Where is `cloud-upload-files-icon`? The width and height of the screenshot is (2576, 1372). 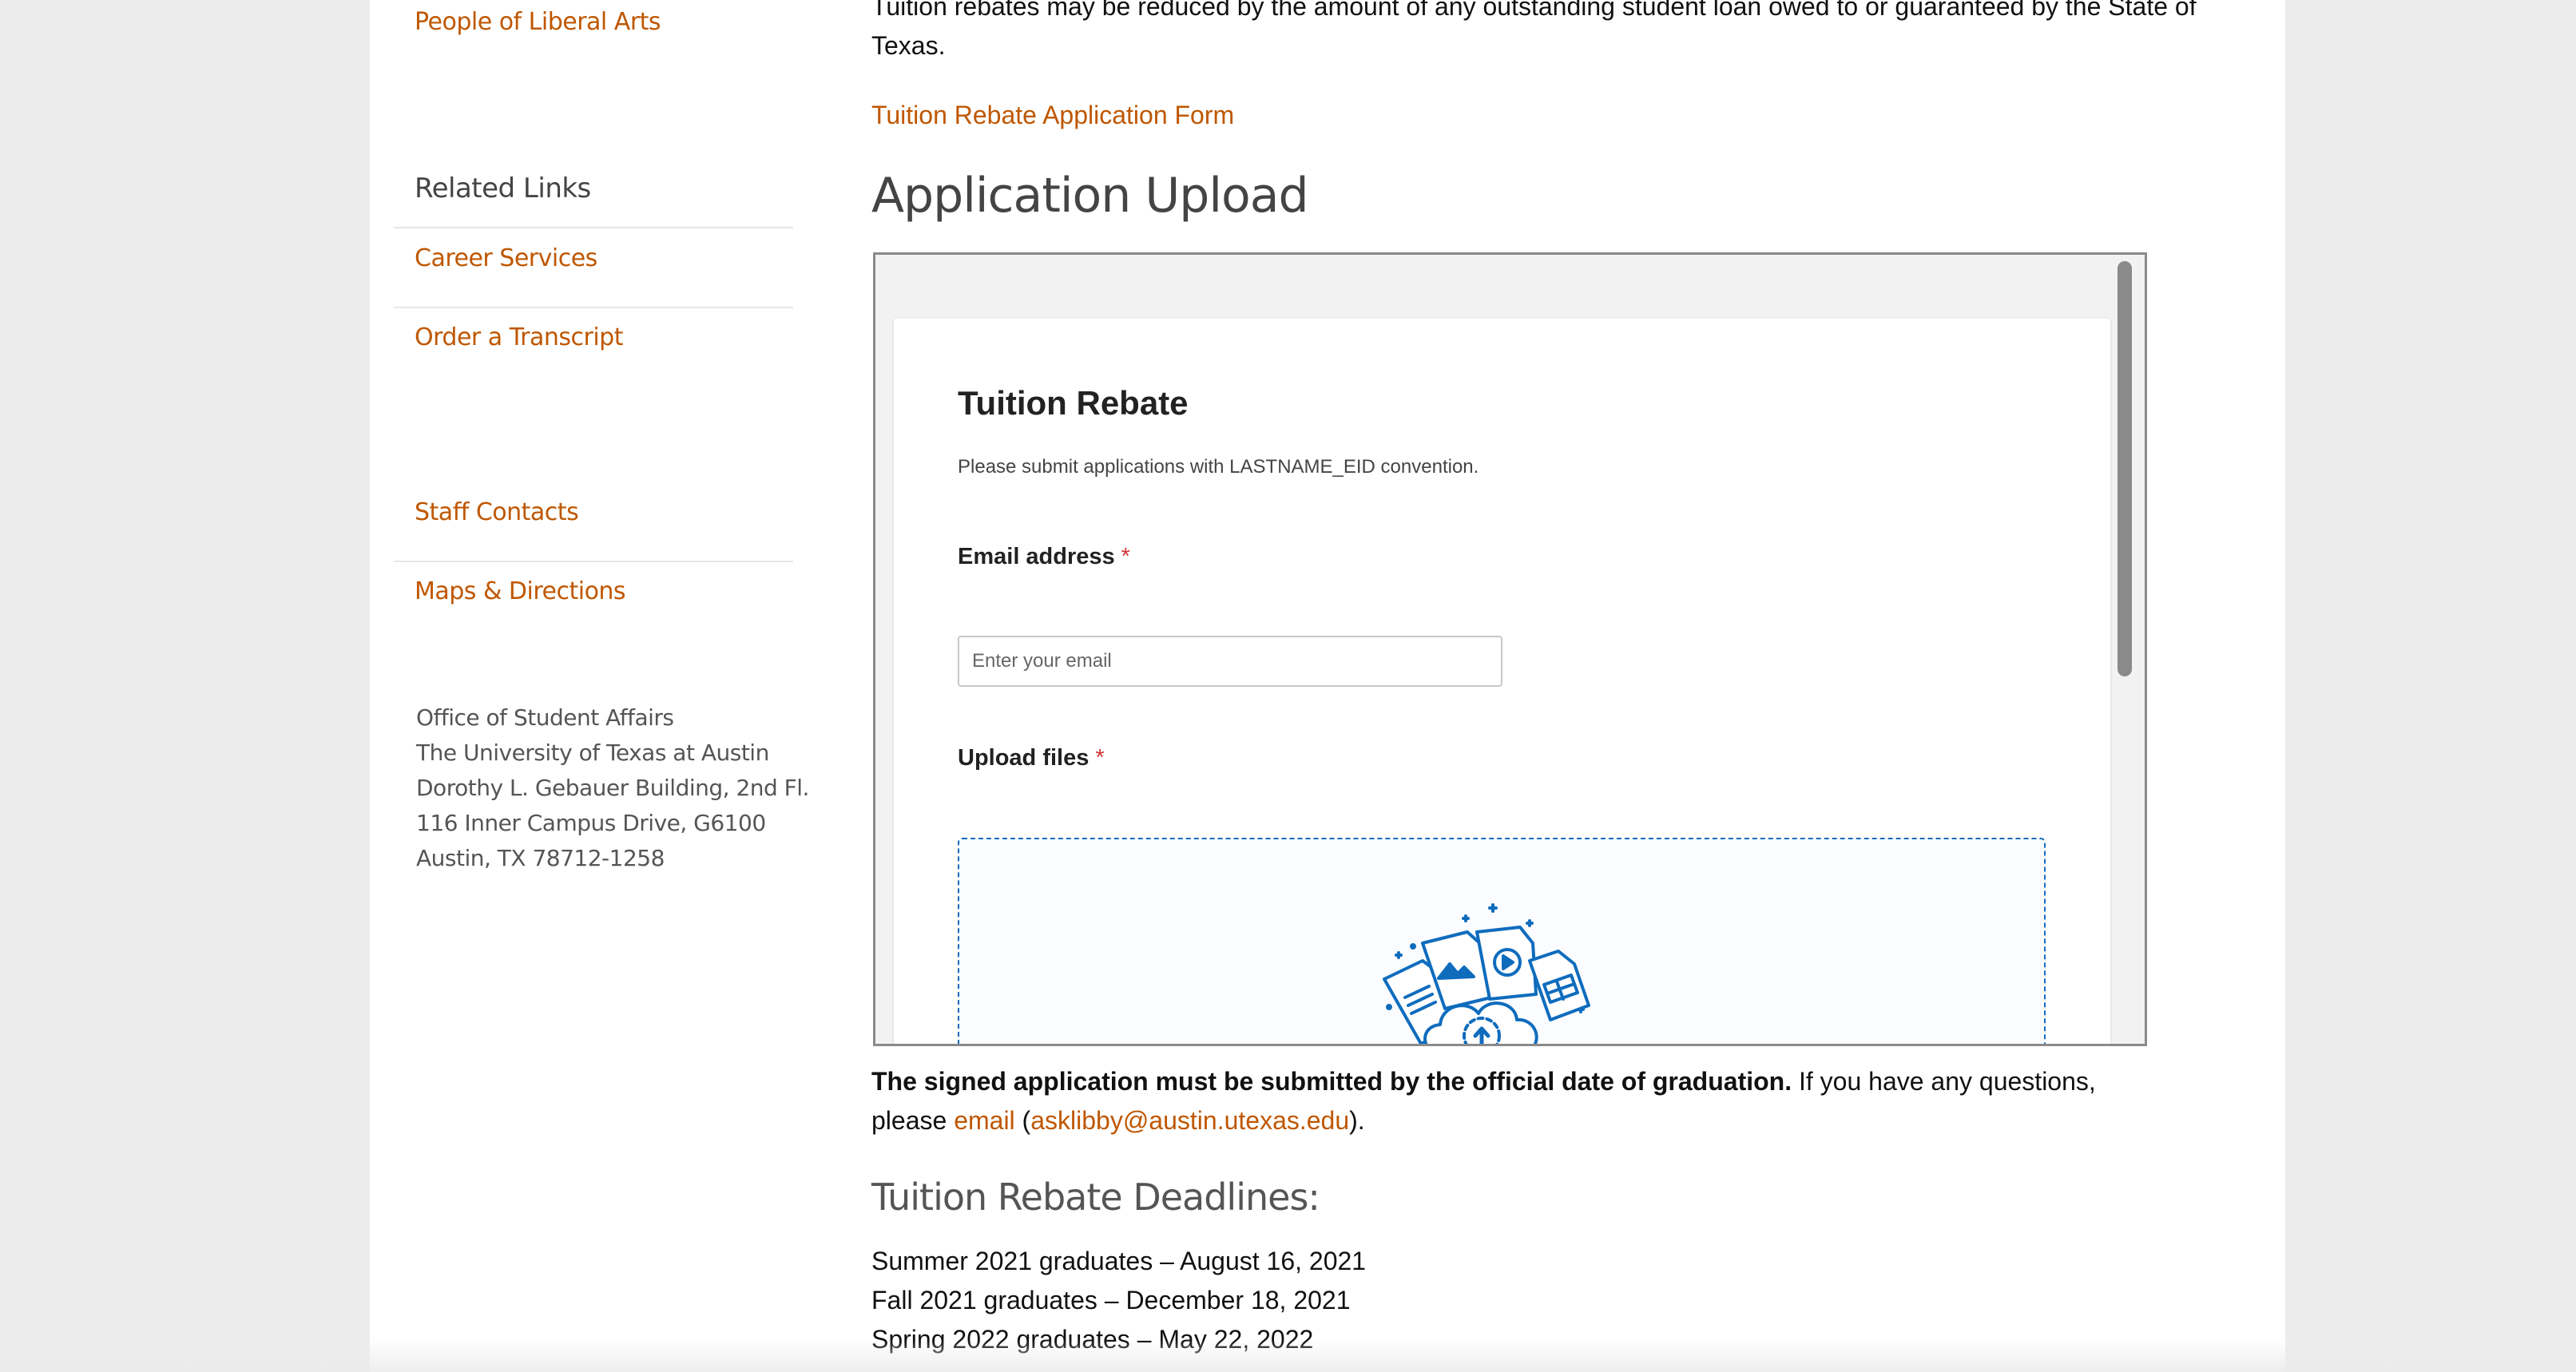 cloud-upload-files-icon is located at coordinates (1486, 973).